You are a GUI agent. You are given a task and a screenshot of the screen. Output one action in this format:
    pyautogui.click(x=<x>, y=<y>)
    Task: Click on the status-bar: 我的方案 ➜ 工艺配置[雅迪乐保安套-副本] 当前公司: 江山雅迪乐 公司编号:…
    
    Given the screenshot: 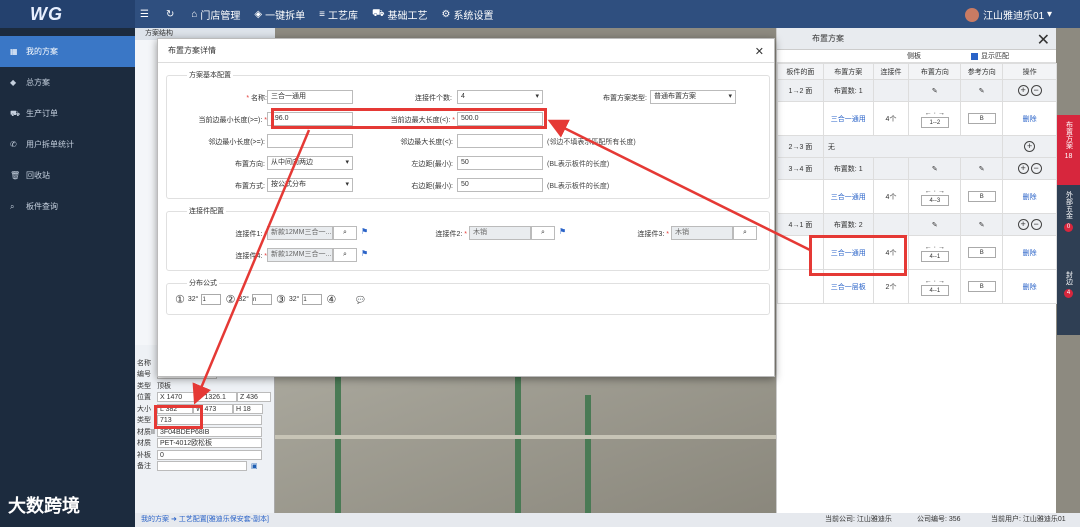 What is the action you would take?
    pyautogui.click(x=607, y=520)
    